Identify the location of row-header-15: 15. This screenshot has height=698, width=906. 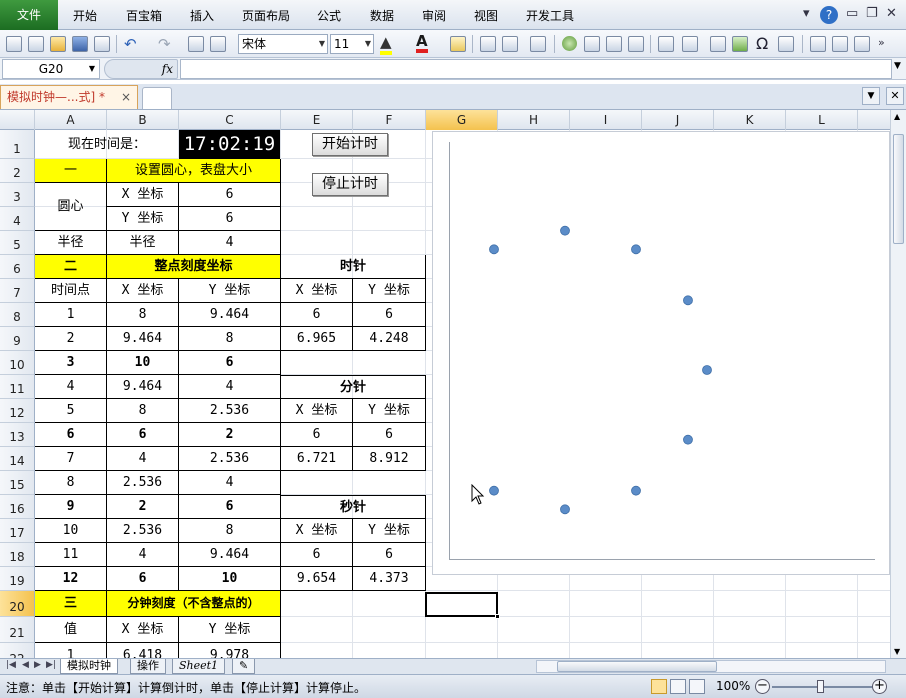
(17, 483).